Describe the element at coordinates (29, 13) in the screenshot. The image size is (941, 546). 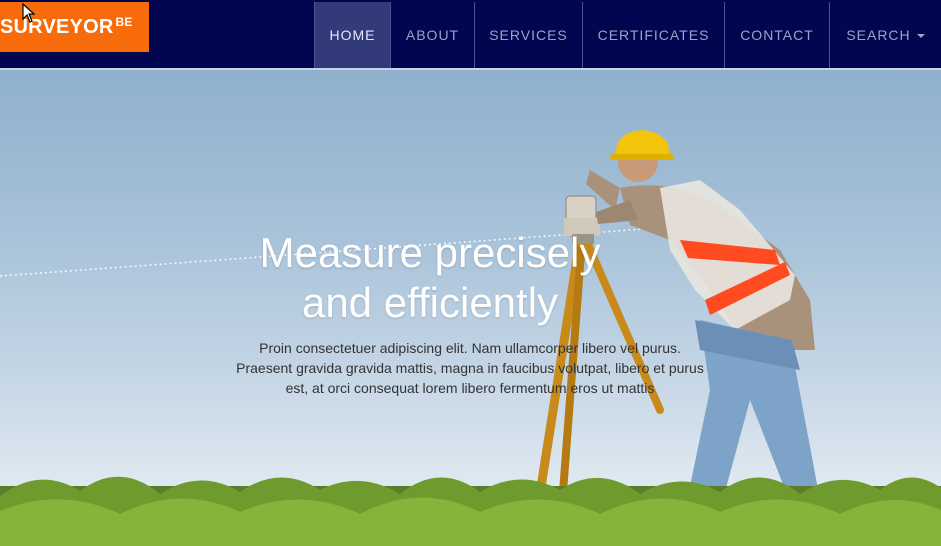
I see `mouse-cursor-icon` at that location.